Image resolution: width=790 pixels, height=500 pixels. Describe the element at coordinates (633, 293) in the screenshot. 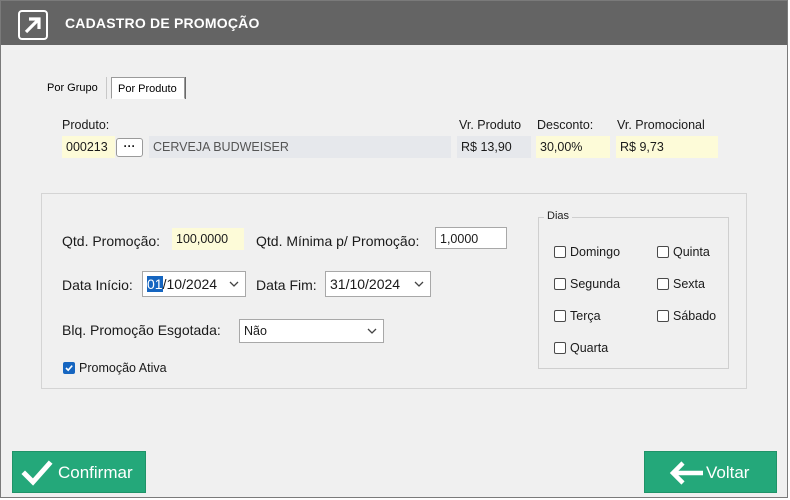

I see `days-groupbox` at that location.